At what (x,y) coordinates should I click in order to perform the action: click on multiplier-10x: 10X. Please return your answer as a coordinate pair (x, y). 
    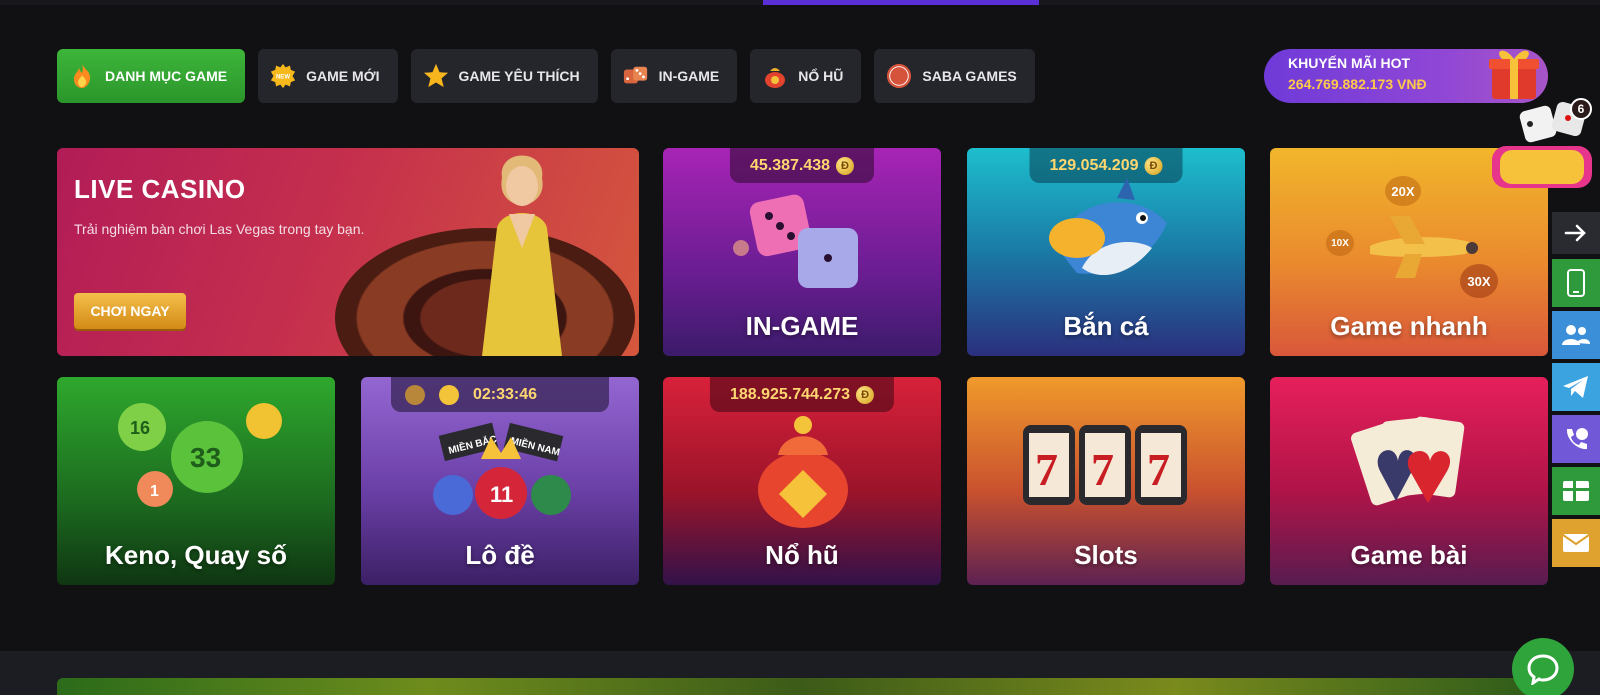
    Looking at the image, I should click on (1340, 243).